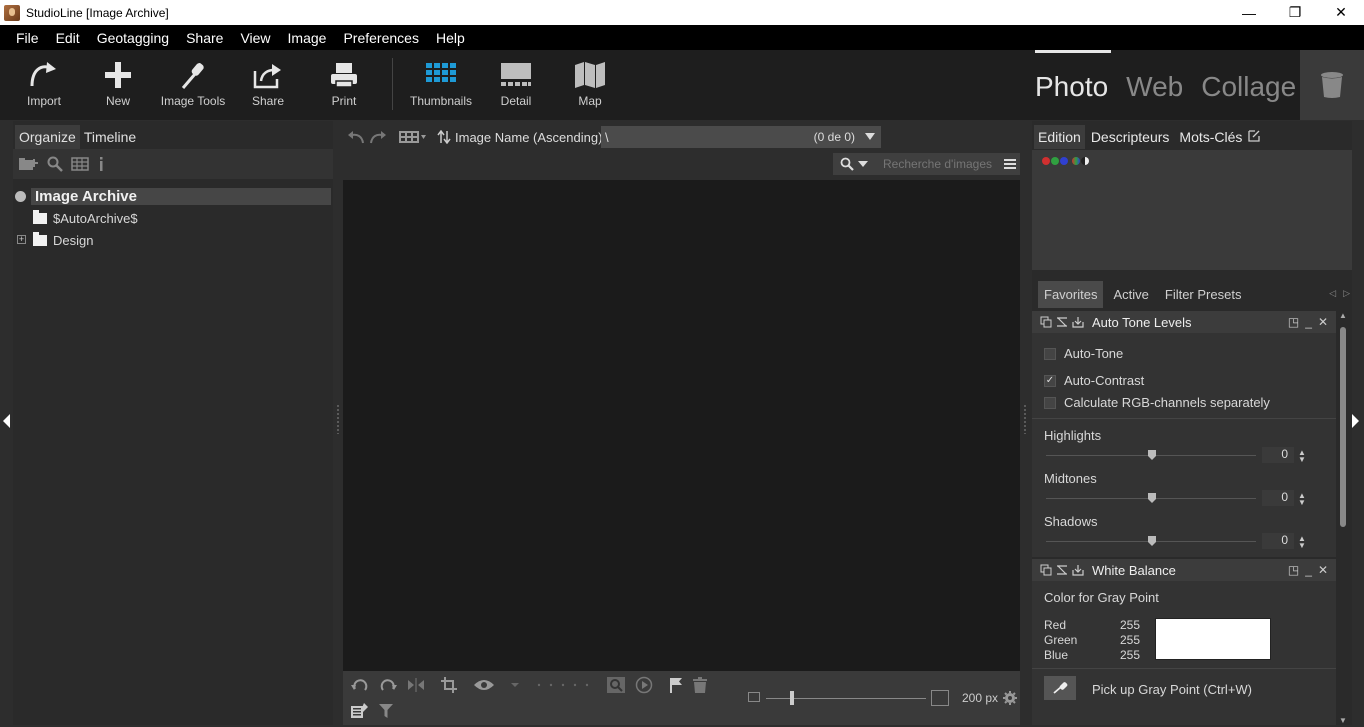 This screenshot has height=727, width=1364. I want to click on scroll-up-icon: ▲, so click(1343, 315).